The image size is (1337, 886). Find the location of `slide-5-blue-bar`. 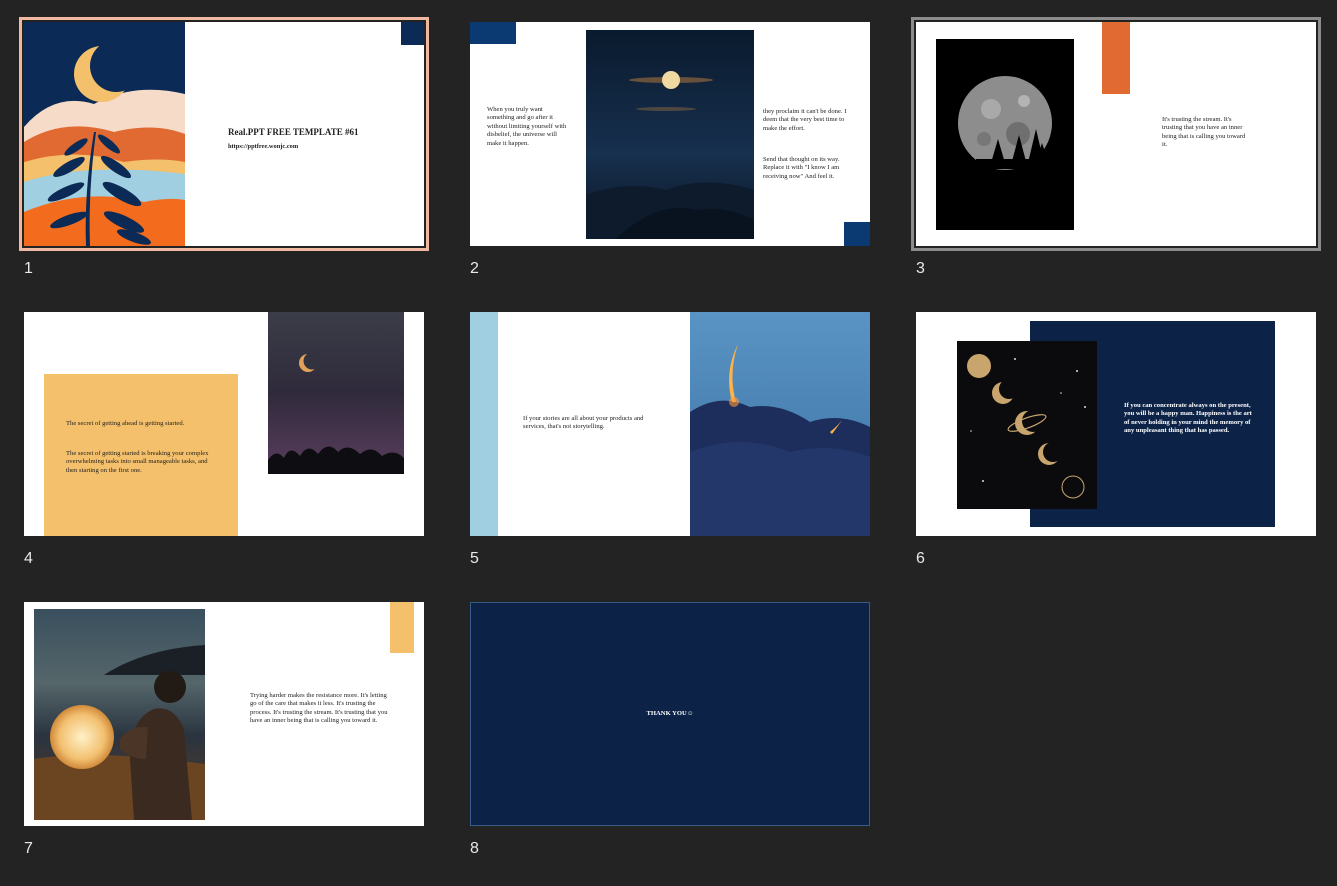

slide-5-blue-bar is located at coordinates (484, 424).